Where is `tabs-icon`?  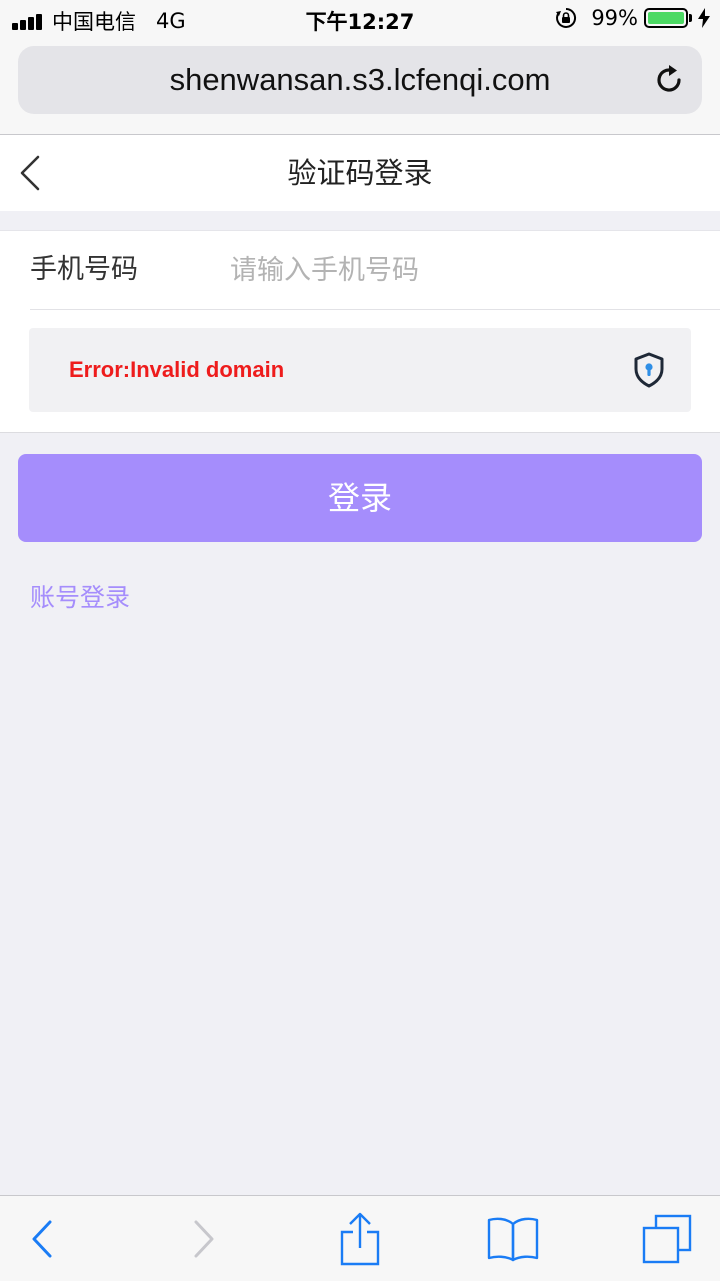
tabs-icon is located at coordinates (667, 1238).